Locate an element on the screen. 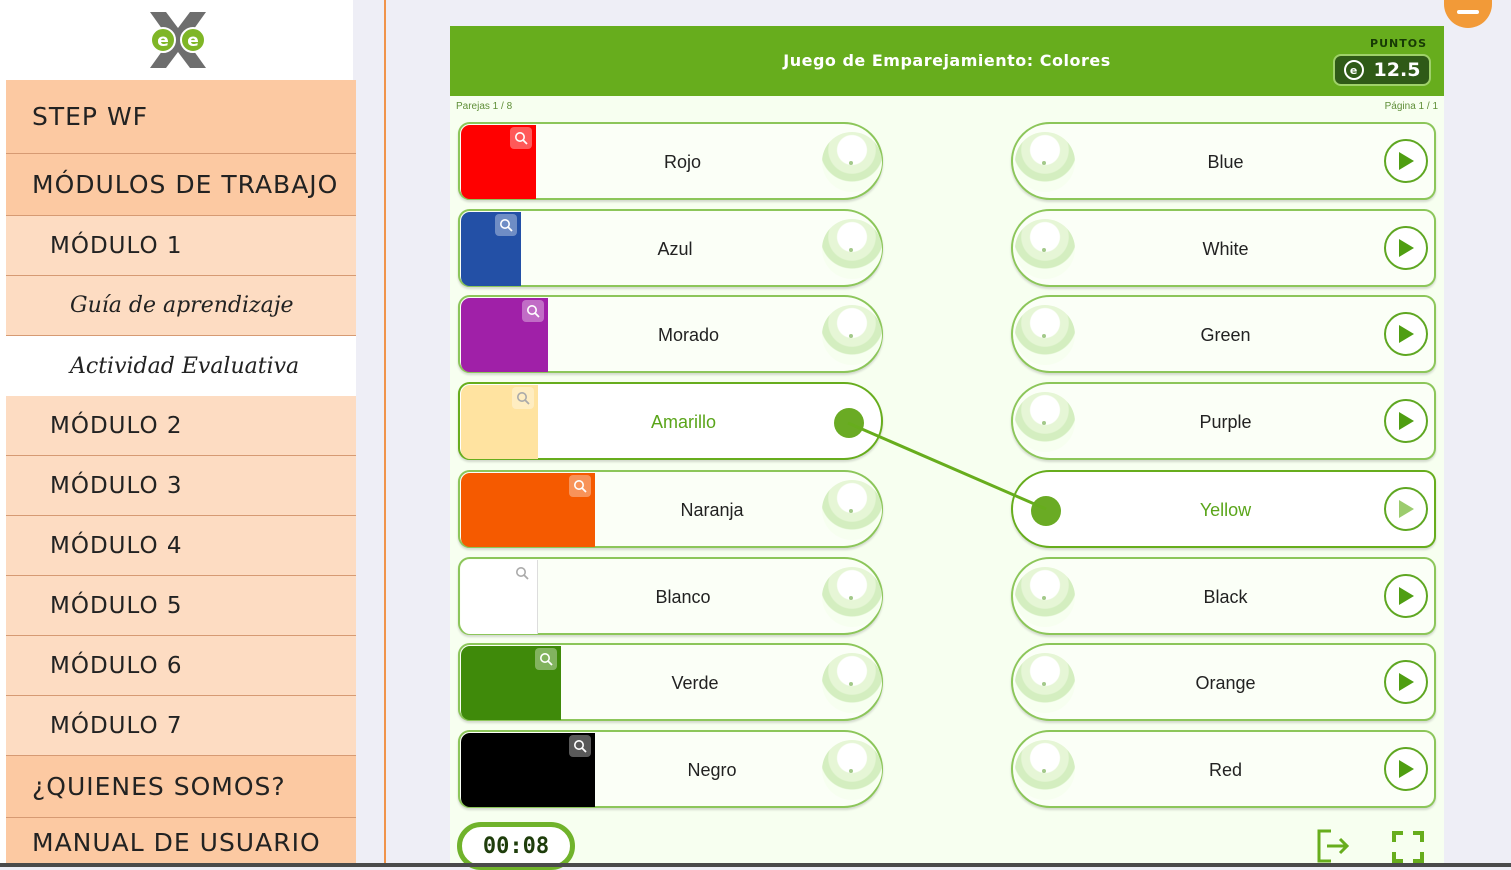 This screenshot has height=870, width=1511. sidebar-item-7: MÓDULO 3 is located at coordinates (181, 486).